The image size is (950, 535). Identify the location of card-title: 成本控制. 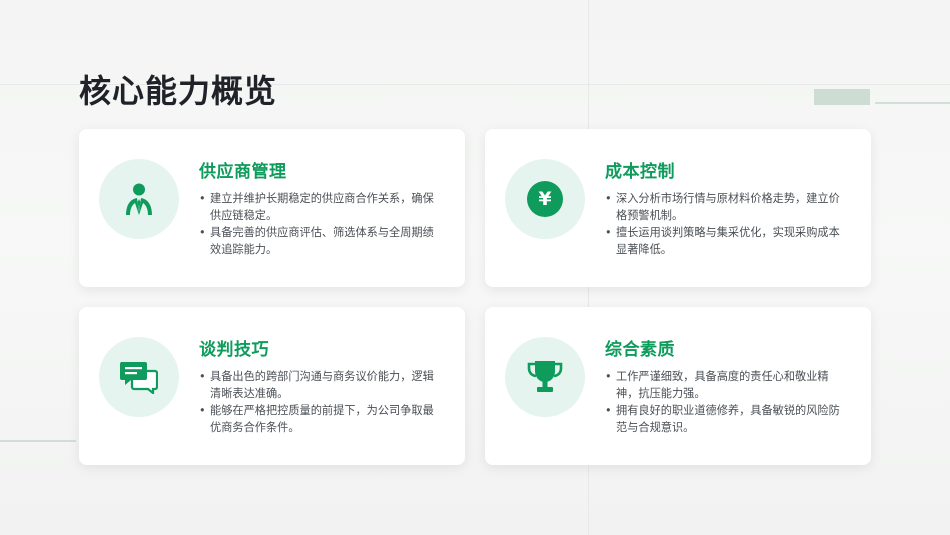
(640, 172).